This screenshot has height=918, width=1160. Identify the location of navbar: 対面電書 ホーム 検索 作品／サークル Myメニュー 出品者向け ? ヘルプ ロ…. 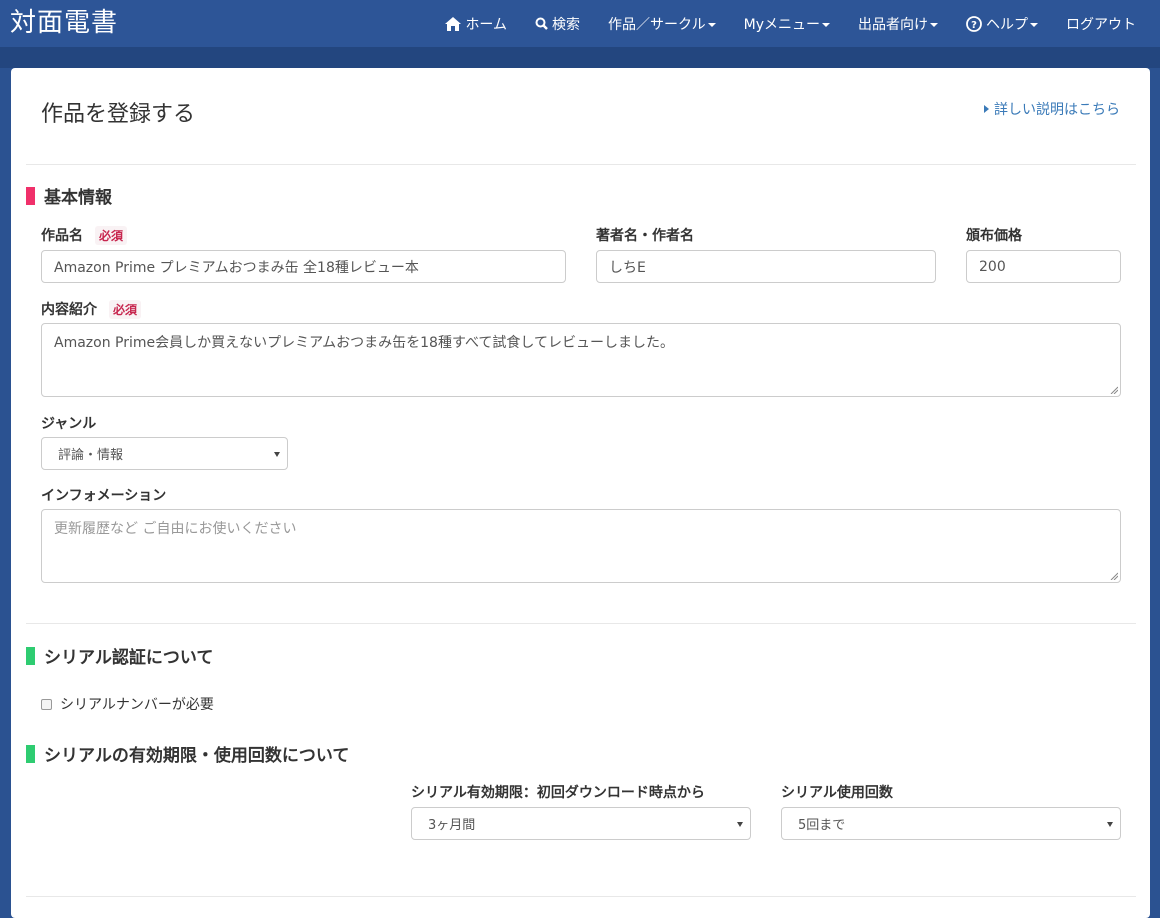
(580, 23).